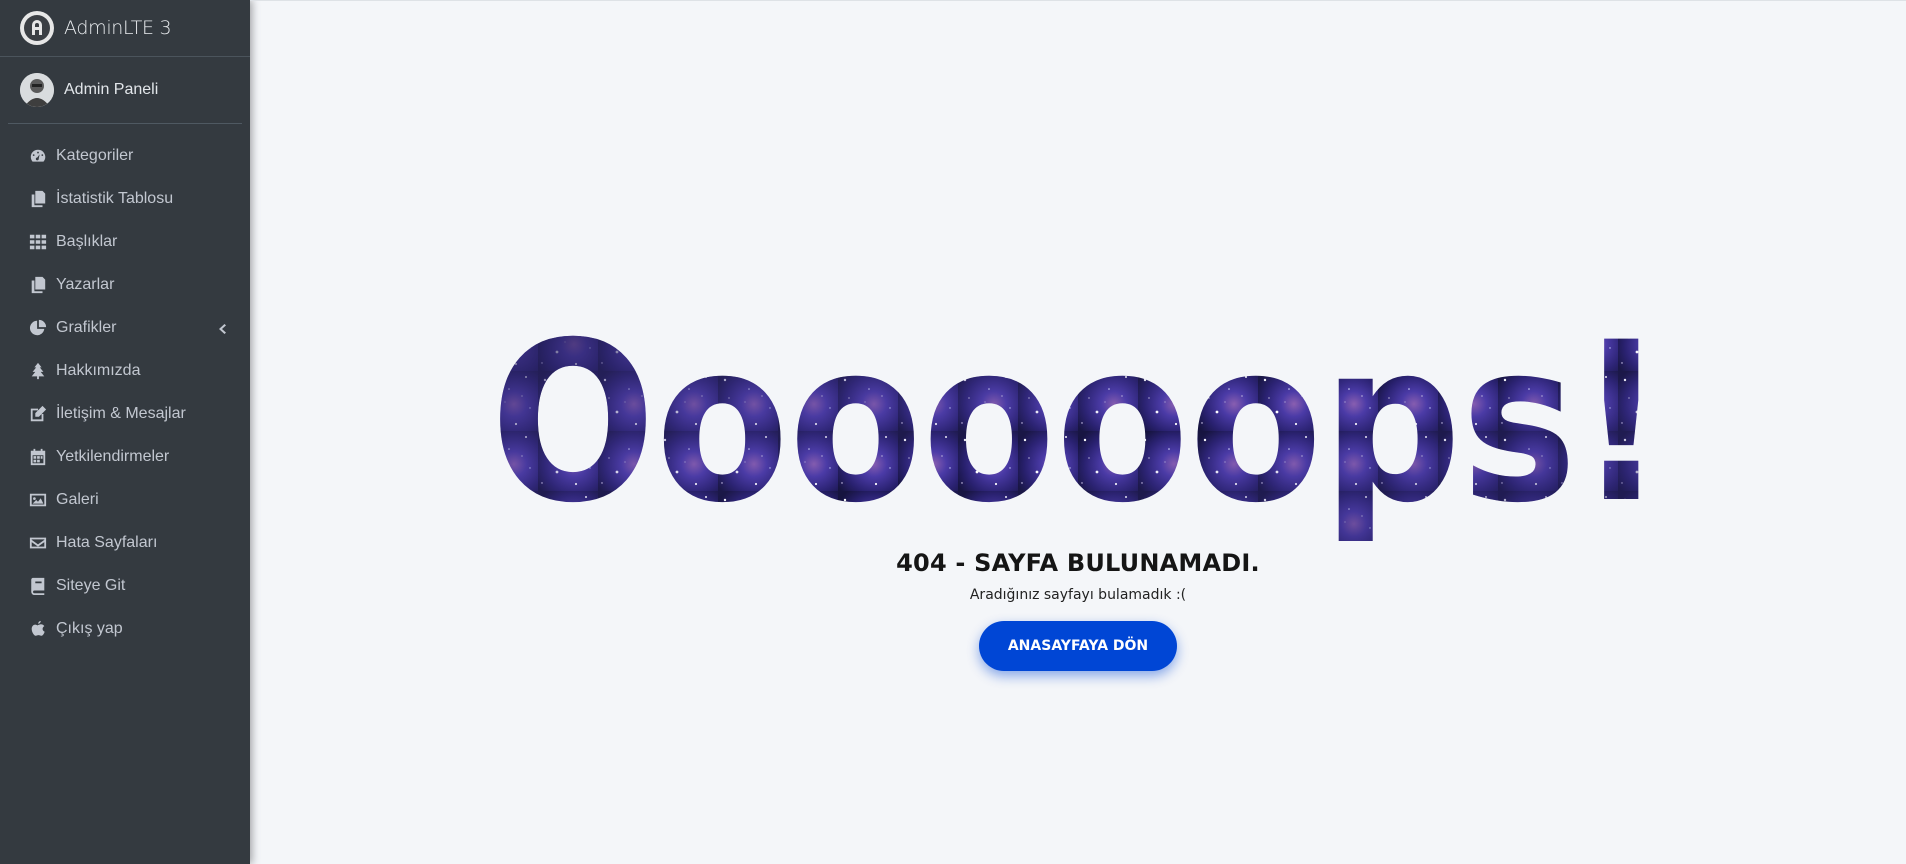  Describe the element at coordinates (38, 586) in the screenshot. I see `book-icon` at that location.